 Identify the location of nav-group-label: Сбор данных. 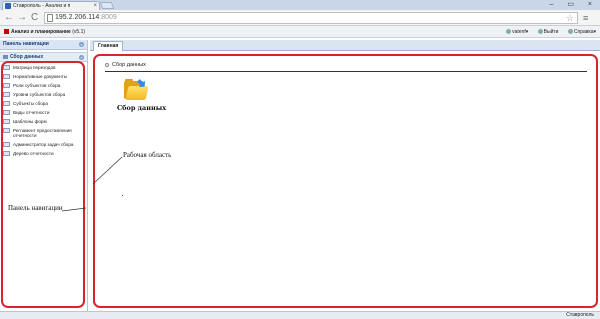
(27, 57).